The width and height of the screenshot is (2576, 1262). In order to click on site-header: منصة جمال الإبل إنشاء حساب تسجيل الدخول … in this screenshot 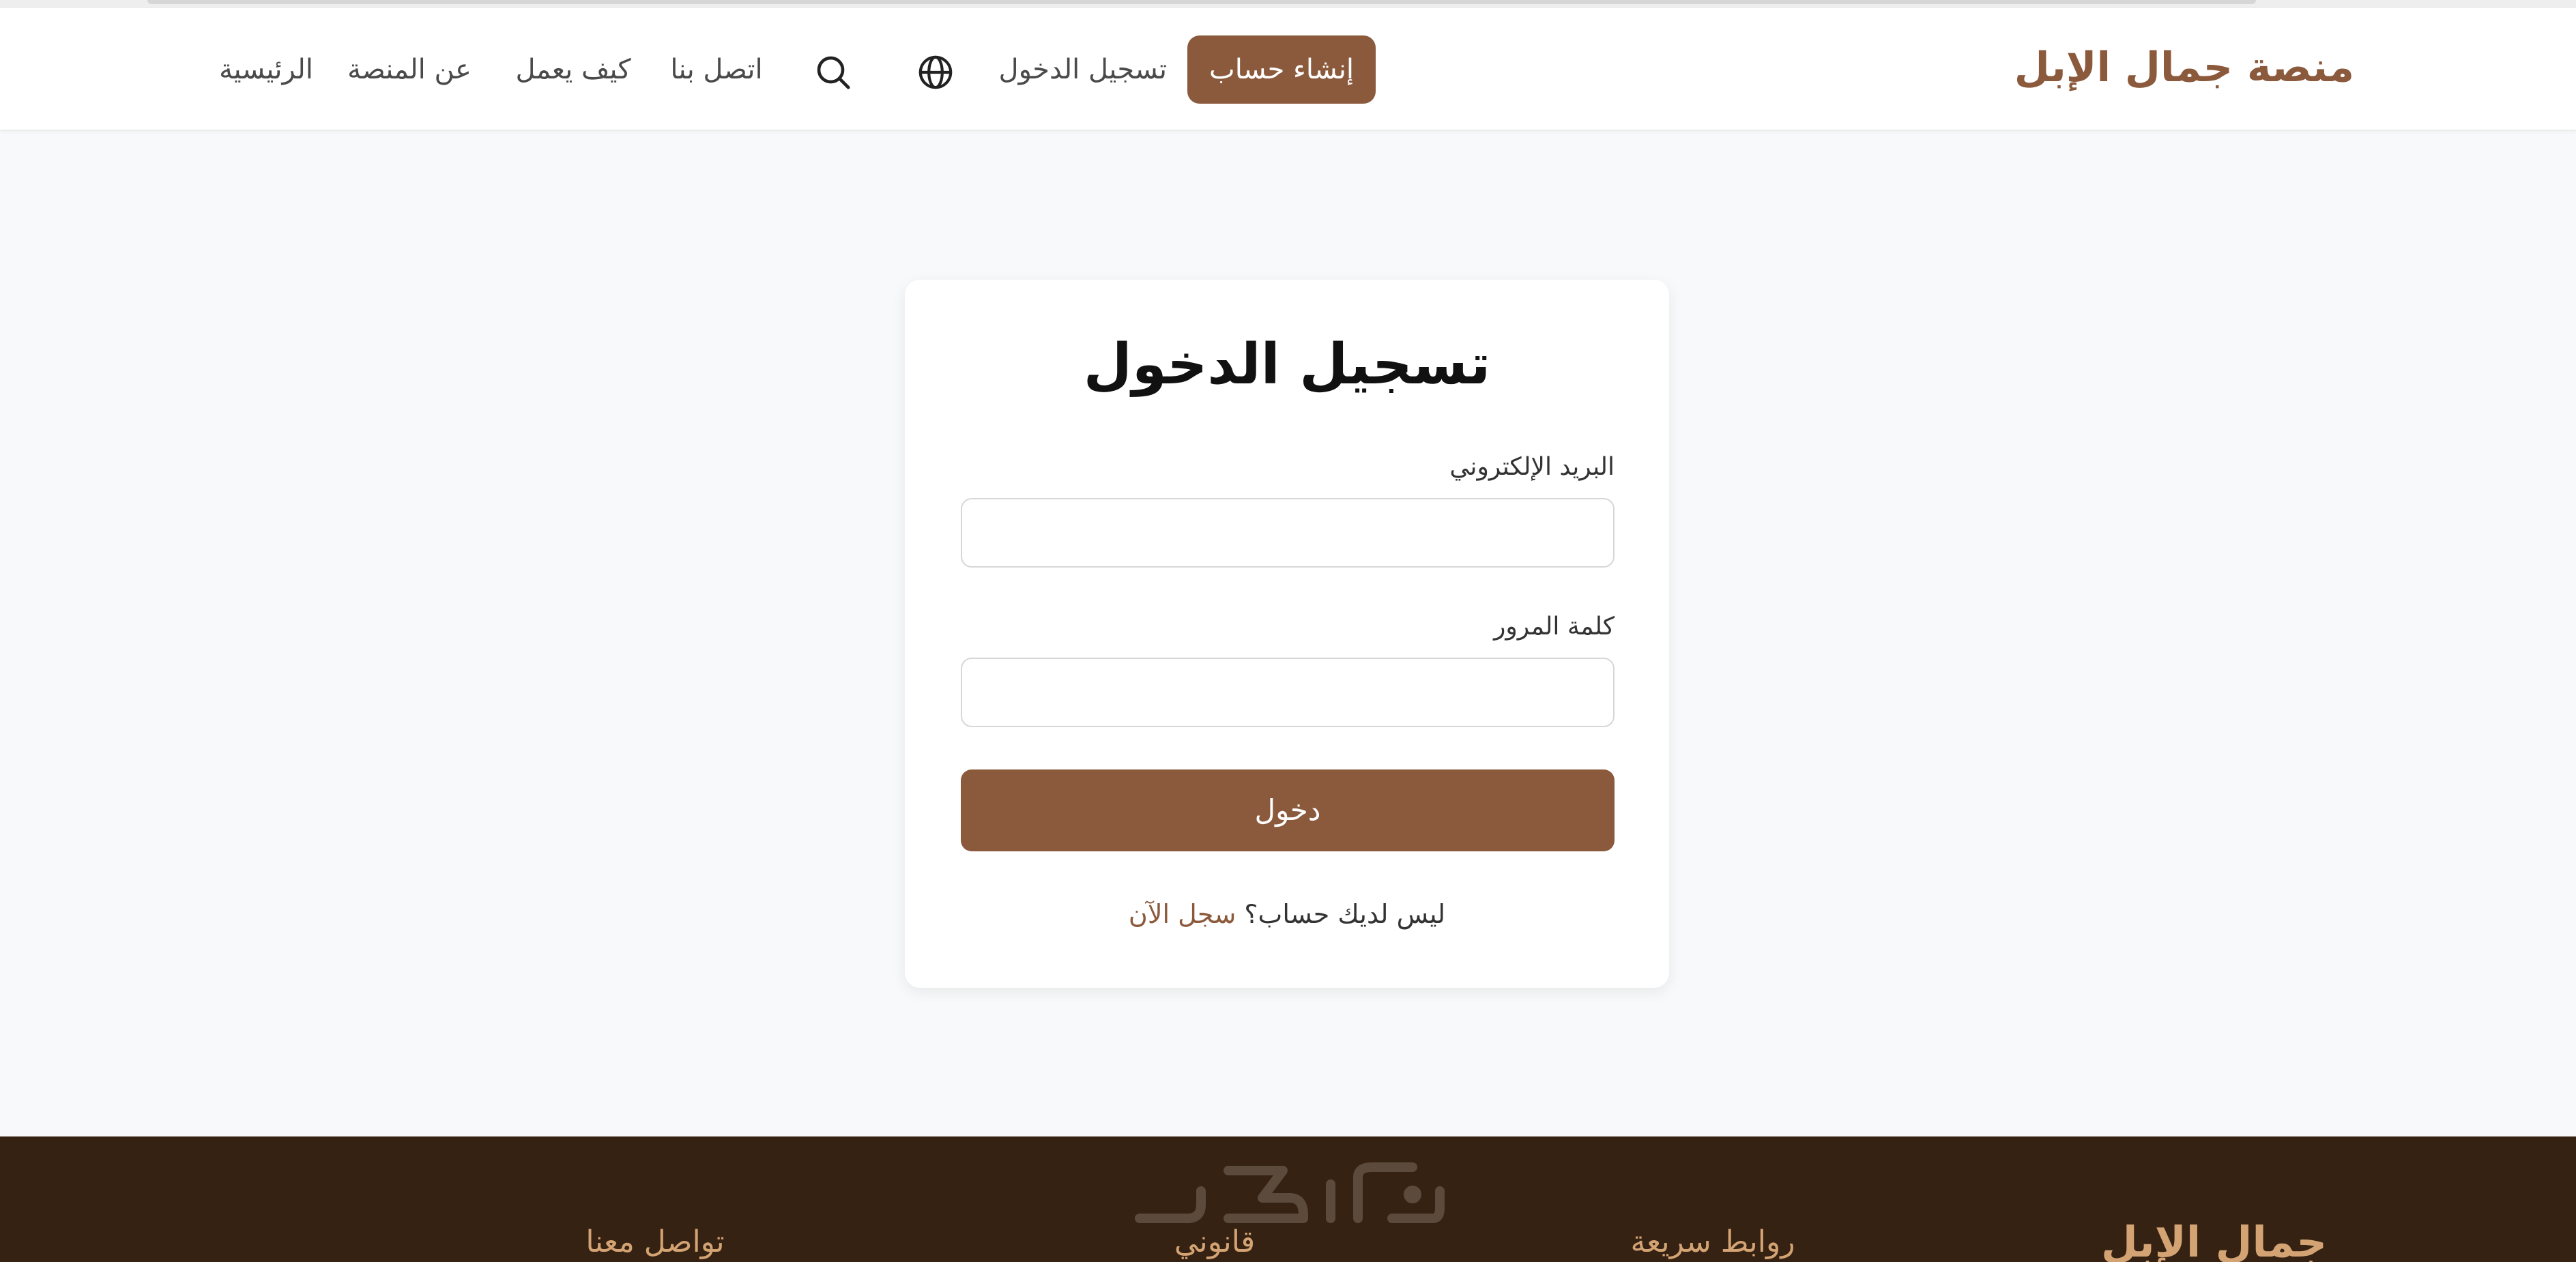, I will do `click(1288, 69)`.